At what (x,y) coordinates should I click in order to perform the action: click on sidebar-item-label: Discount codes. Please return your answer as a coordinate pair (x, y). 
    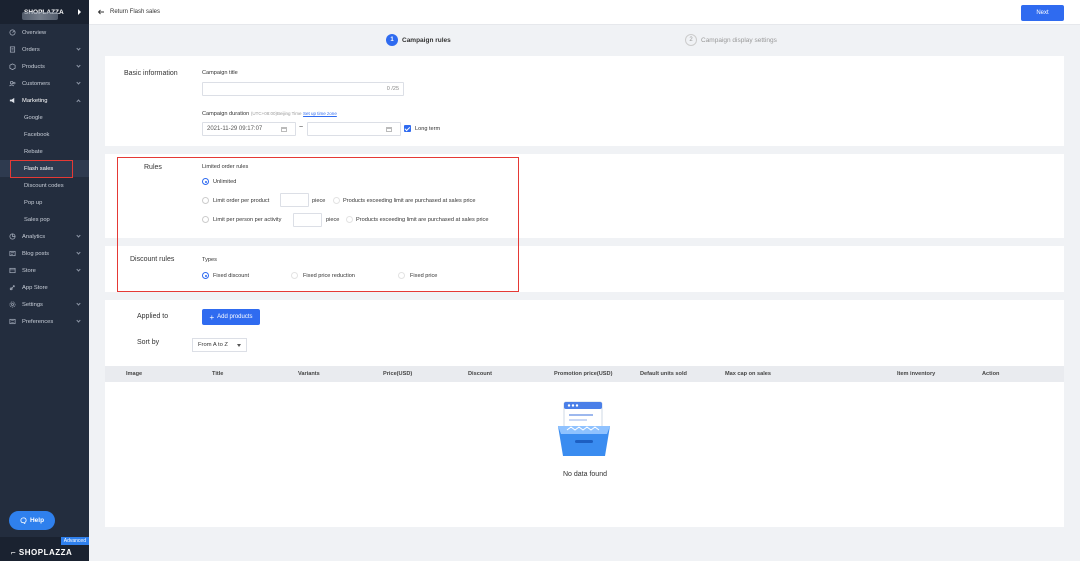
    Looking at the image, I should click on (44, 185).